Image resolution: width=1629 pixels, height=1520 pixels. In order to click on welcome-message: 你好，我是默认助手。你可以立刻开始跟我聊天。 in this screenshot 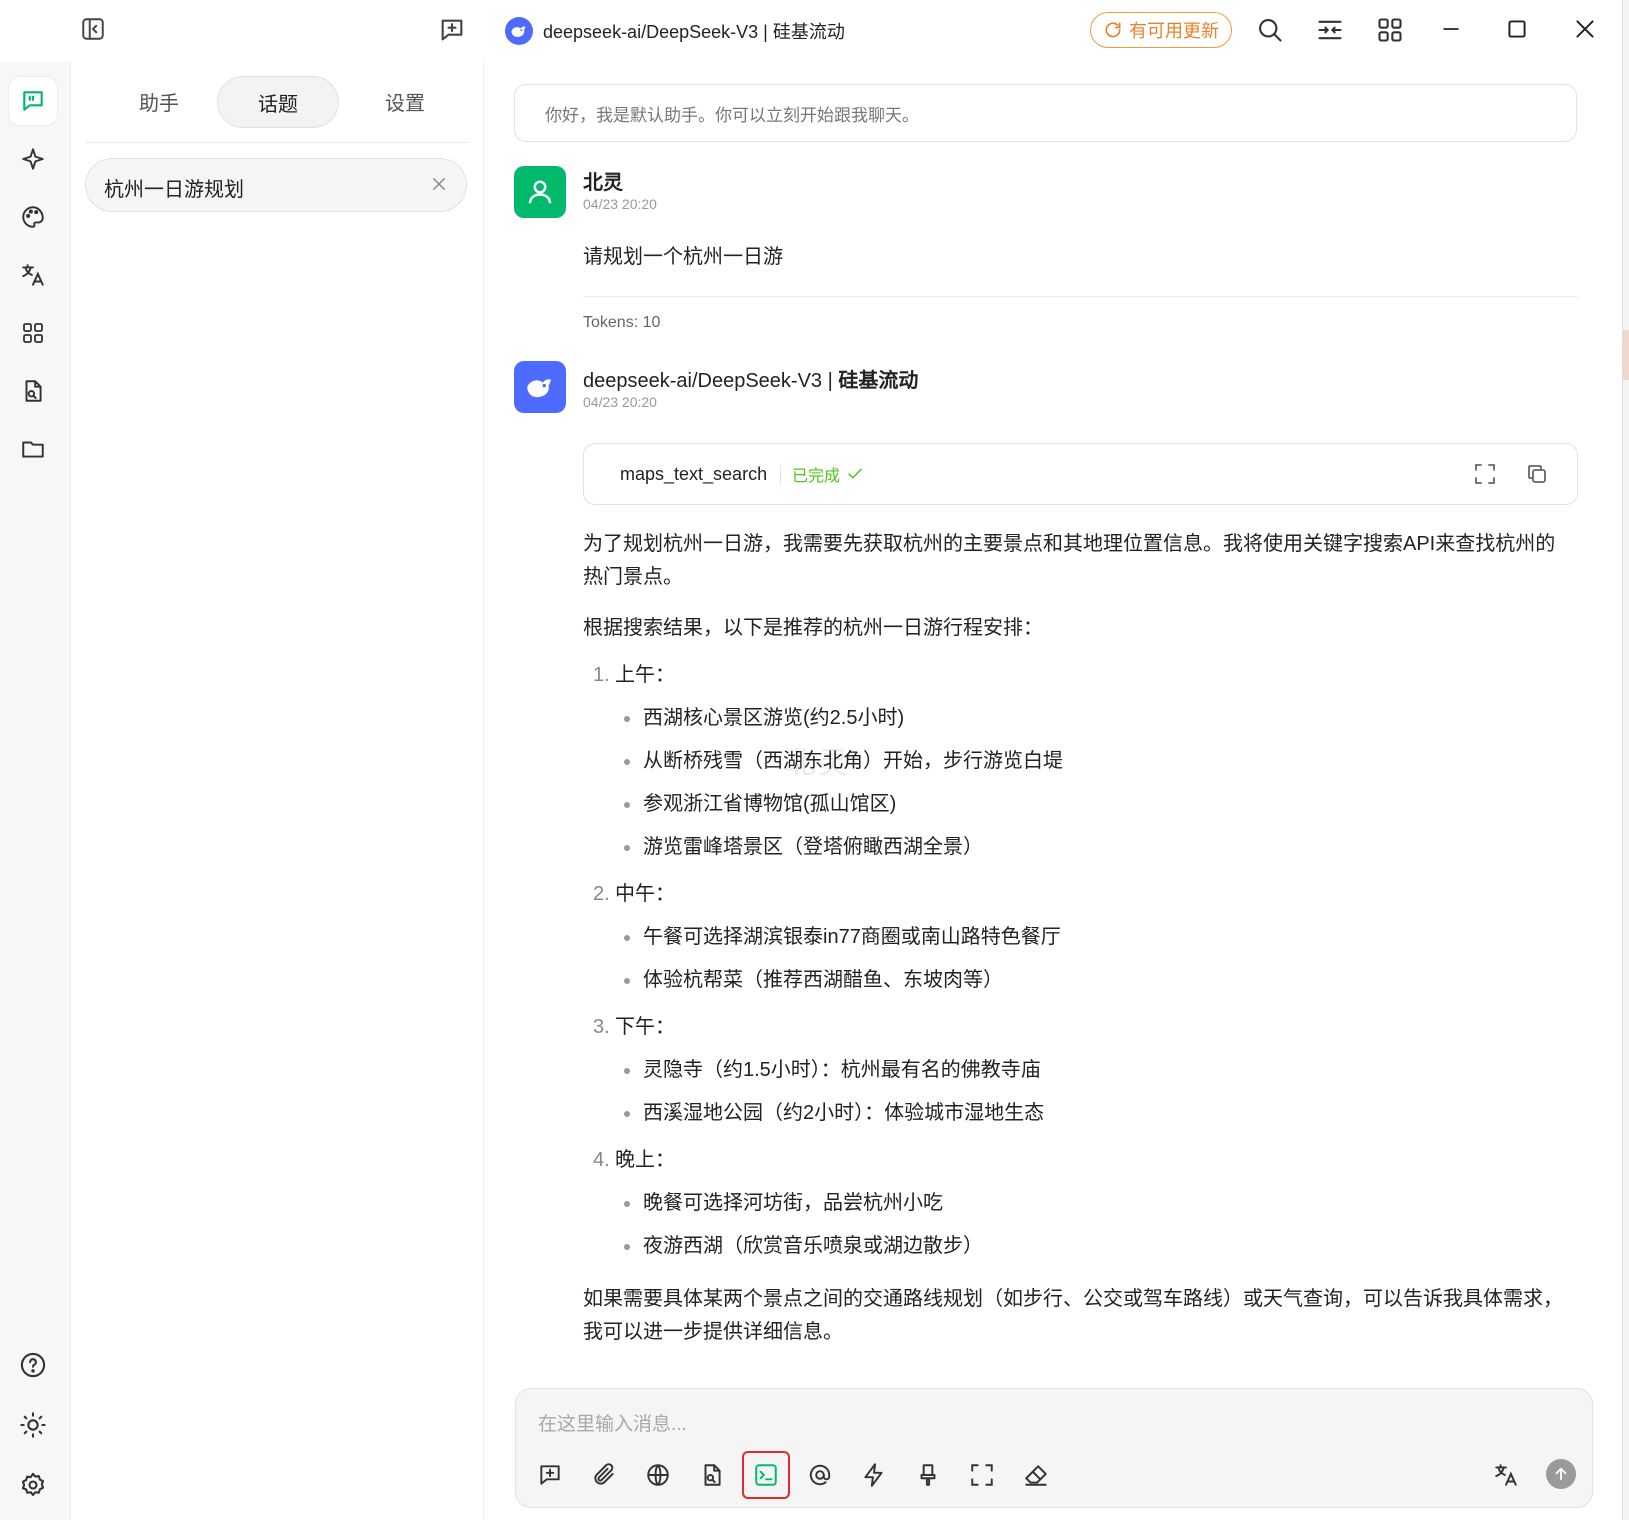, I will do `click(1045, 113)`.